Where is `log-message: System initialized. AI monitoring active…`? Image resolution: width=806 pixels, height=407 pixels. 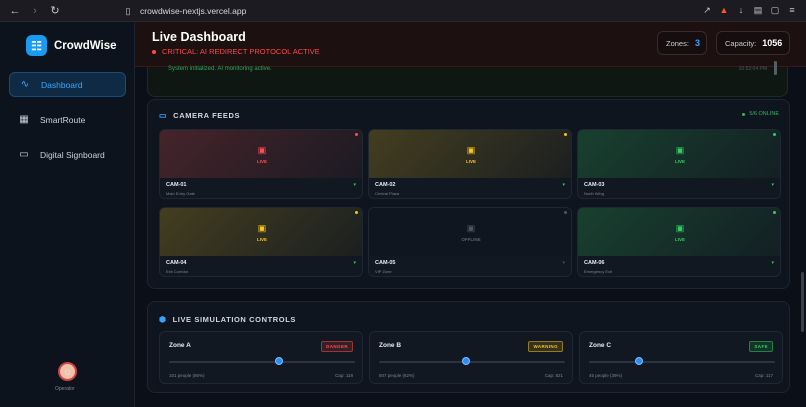
log-message: System initialized. AI monitoring active… is located at coordinates (220, 69).